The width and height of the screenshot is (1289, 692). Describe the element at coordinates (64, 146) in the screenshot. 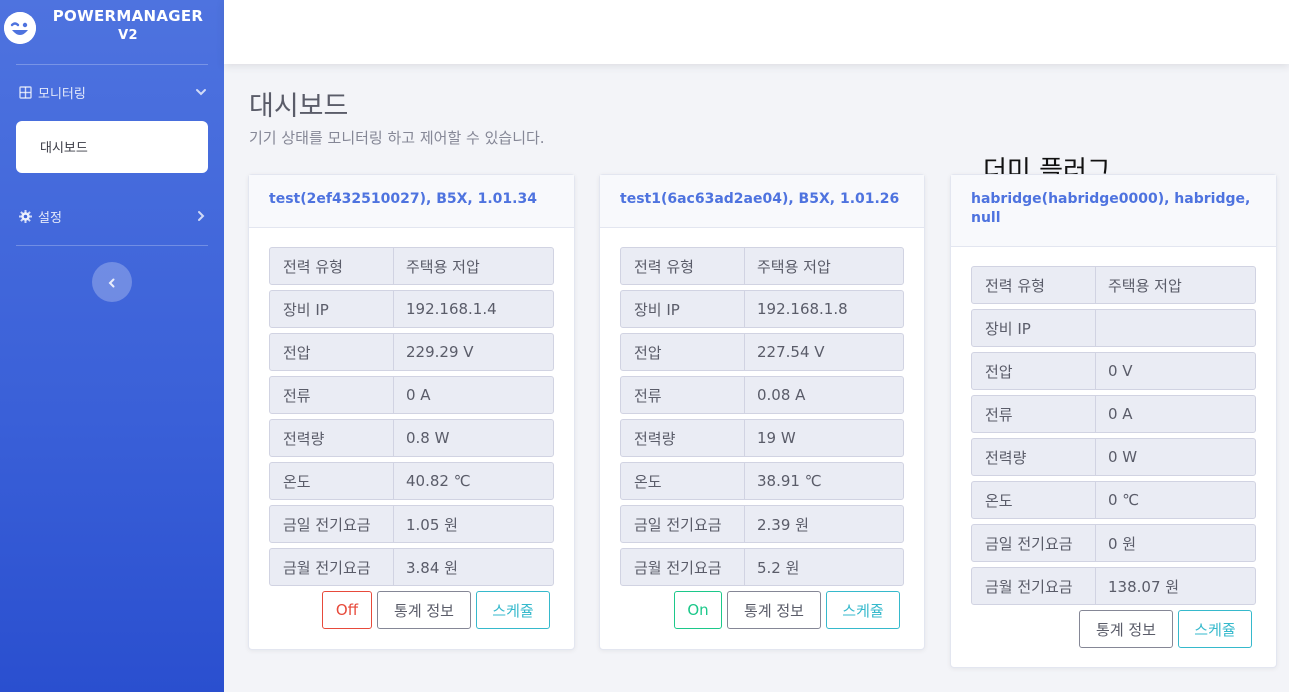

I see `submenu-item-dashboard: 대시보드` at that location.